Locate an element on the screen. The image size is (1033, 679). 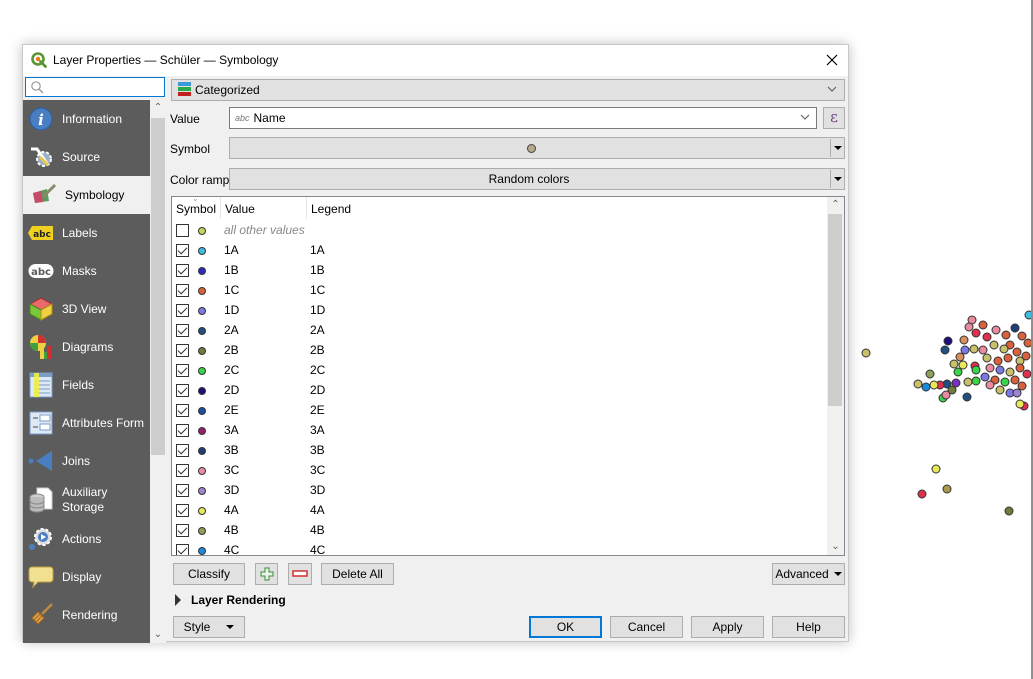
ok-button: OK is located at coordinates (565, 627).